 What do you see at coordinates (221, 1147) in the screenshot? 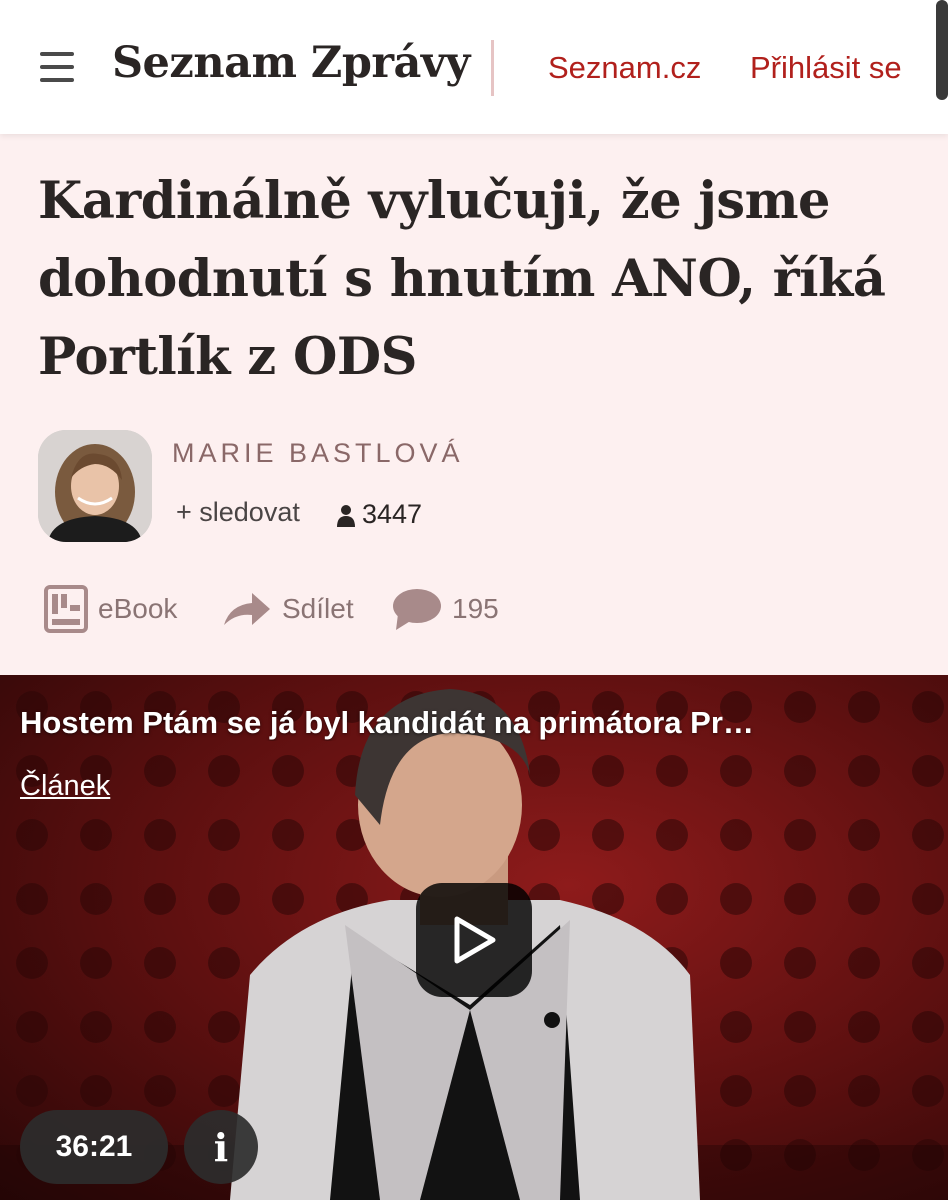
I see `info-icon: i` at bounding box center [221, 1147].